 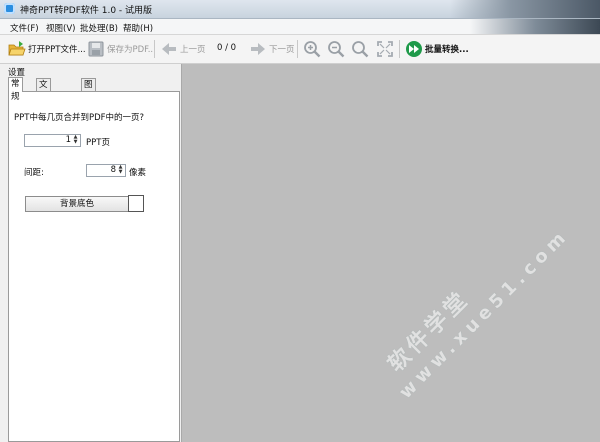 I want to click on pages-per-sheet-value: 1, so click(x=68, y=140).